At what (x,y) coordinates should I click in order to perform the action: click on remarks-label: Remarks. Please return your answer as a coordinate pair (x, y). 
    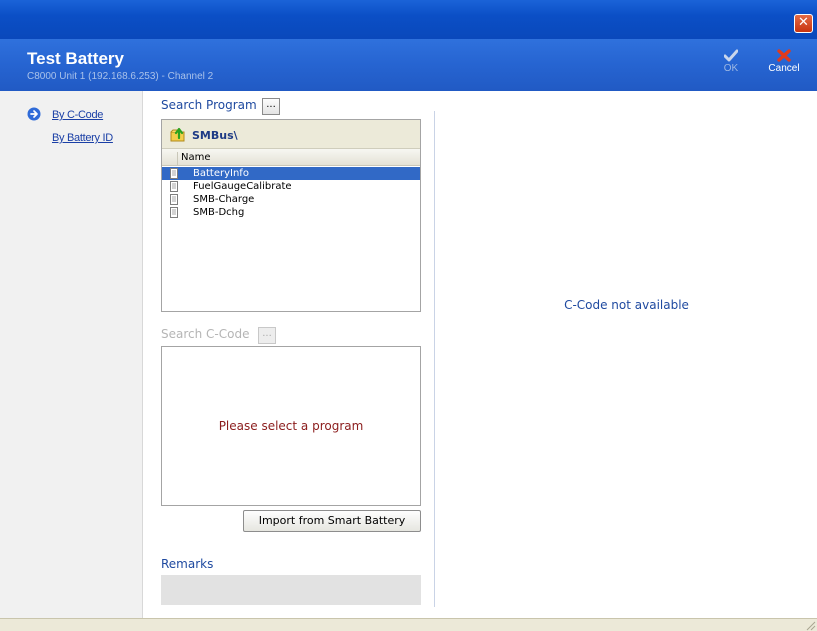
    Looking at the image, I should click on (187, 564).